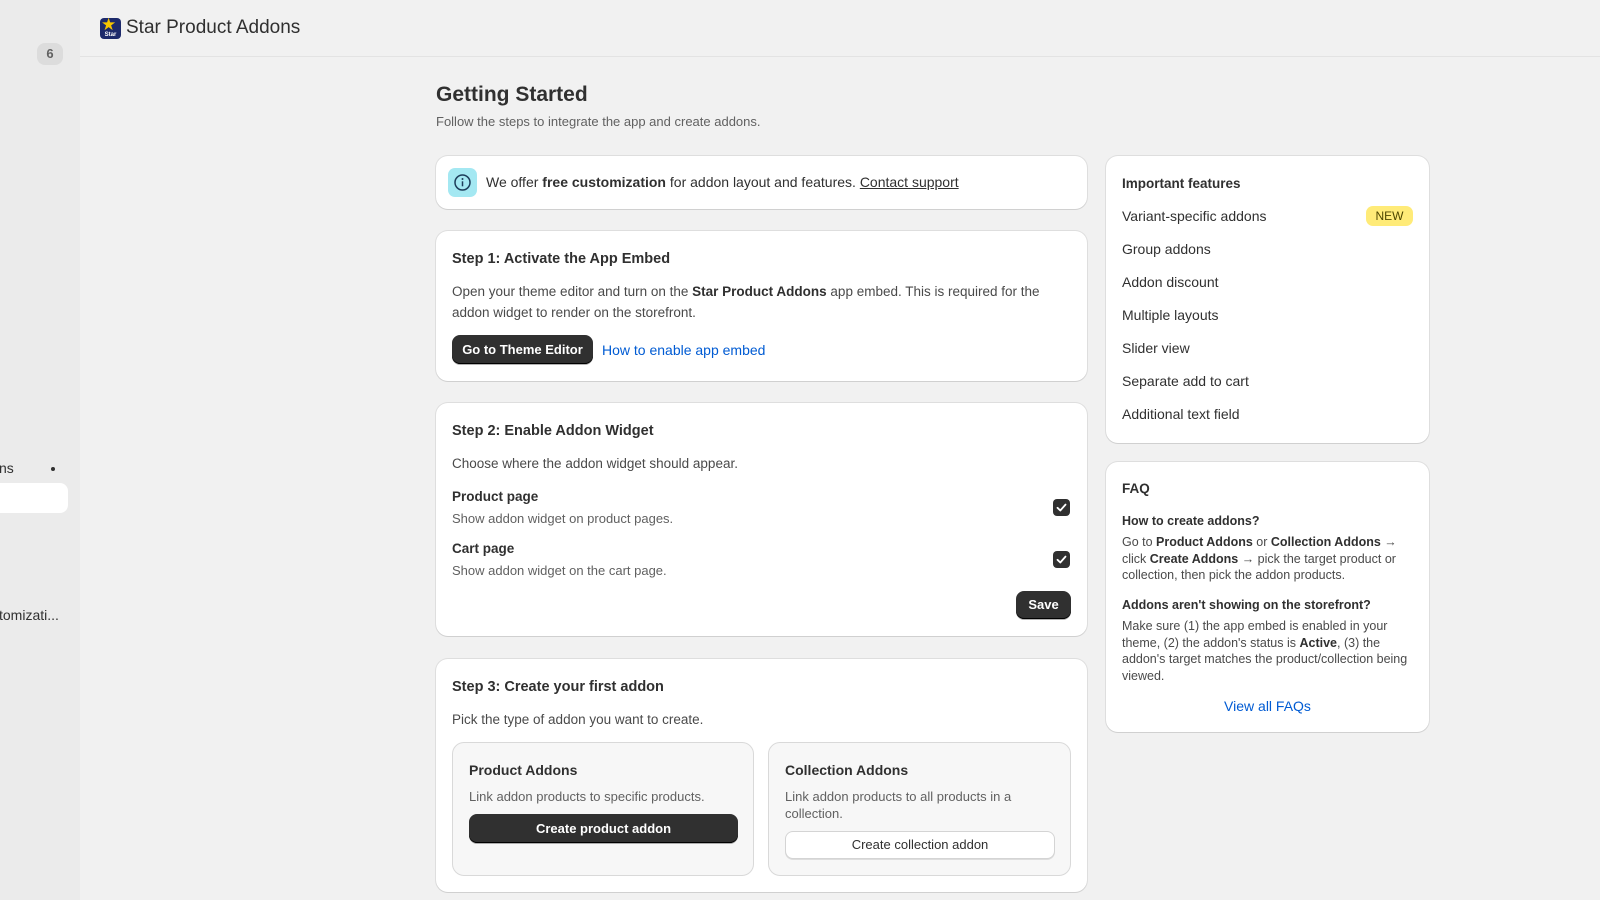 This screenshot has width=1600, height=900. Describe the element at coordinates (110, 35) in the screenshot. I see `app-logo-text: Star` at that location.